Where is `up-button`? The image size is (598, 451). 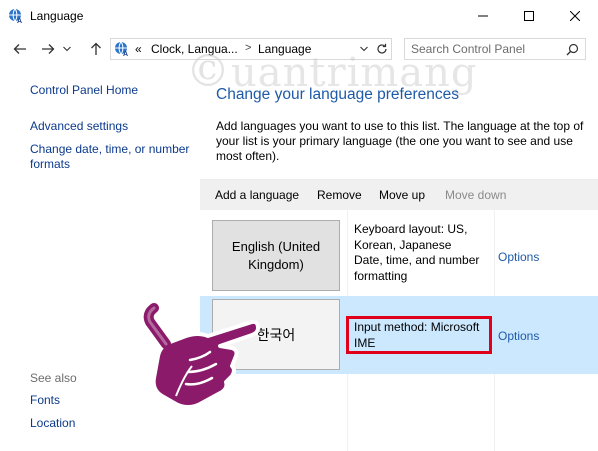
up-button is located at coordinates (96, 49).